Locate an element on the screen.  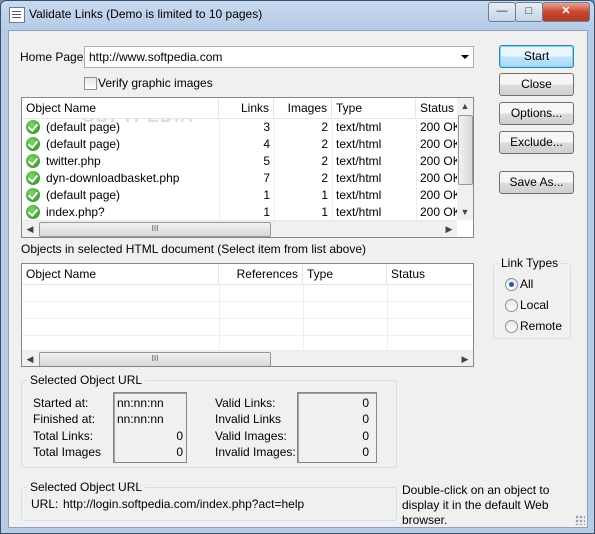
radio-local-label: Local is located at coordinates (534, 305).